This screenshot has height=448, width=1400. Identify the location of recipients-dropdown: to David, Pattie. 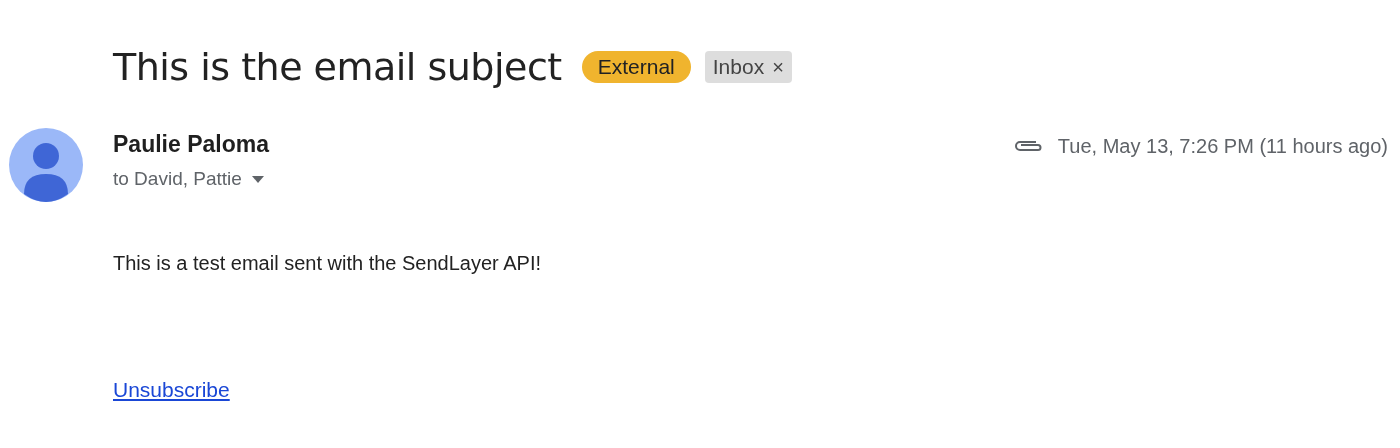
(188, 179).